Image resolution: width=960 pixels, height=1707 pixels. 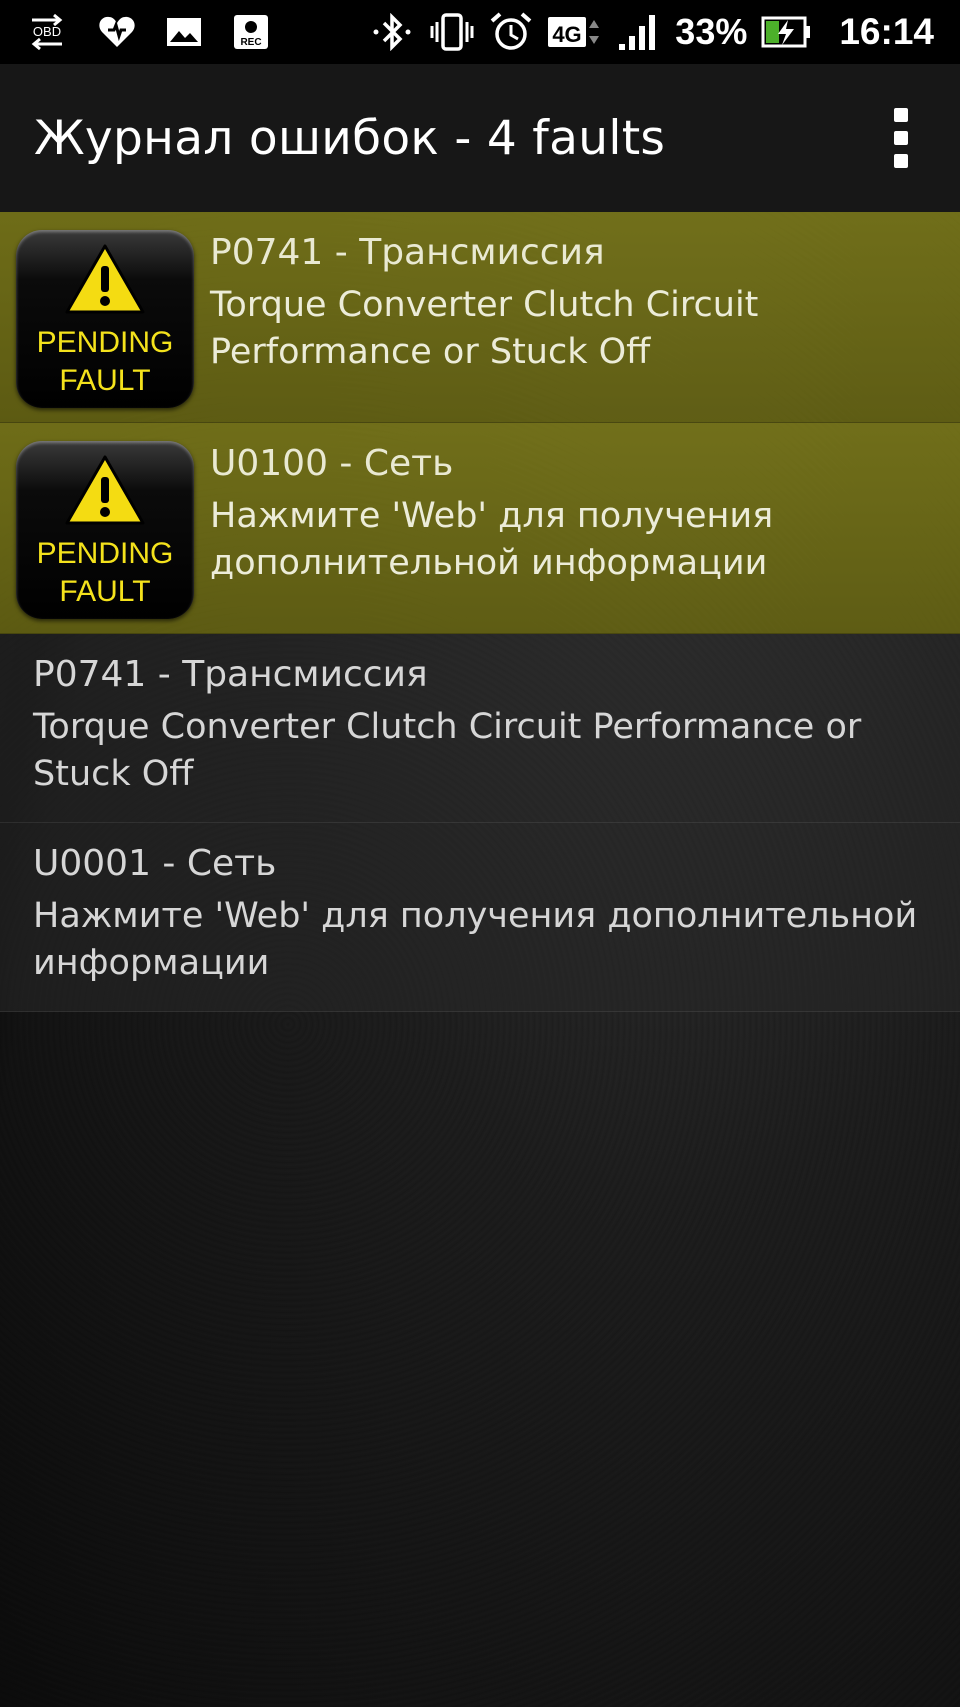 I want to click on svg-text: OBD, so click(x=47, y=31).